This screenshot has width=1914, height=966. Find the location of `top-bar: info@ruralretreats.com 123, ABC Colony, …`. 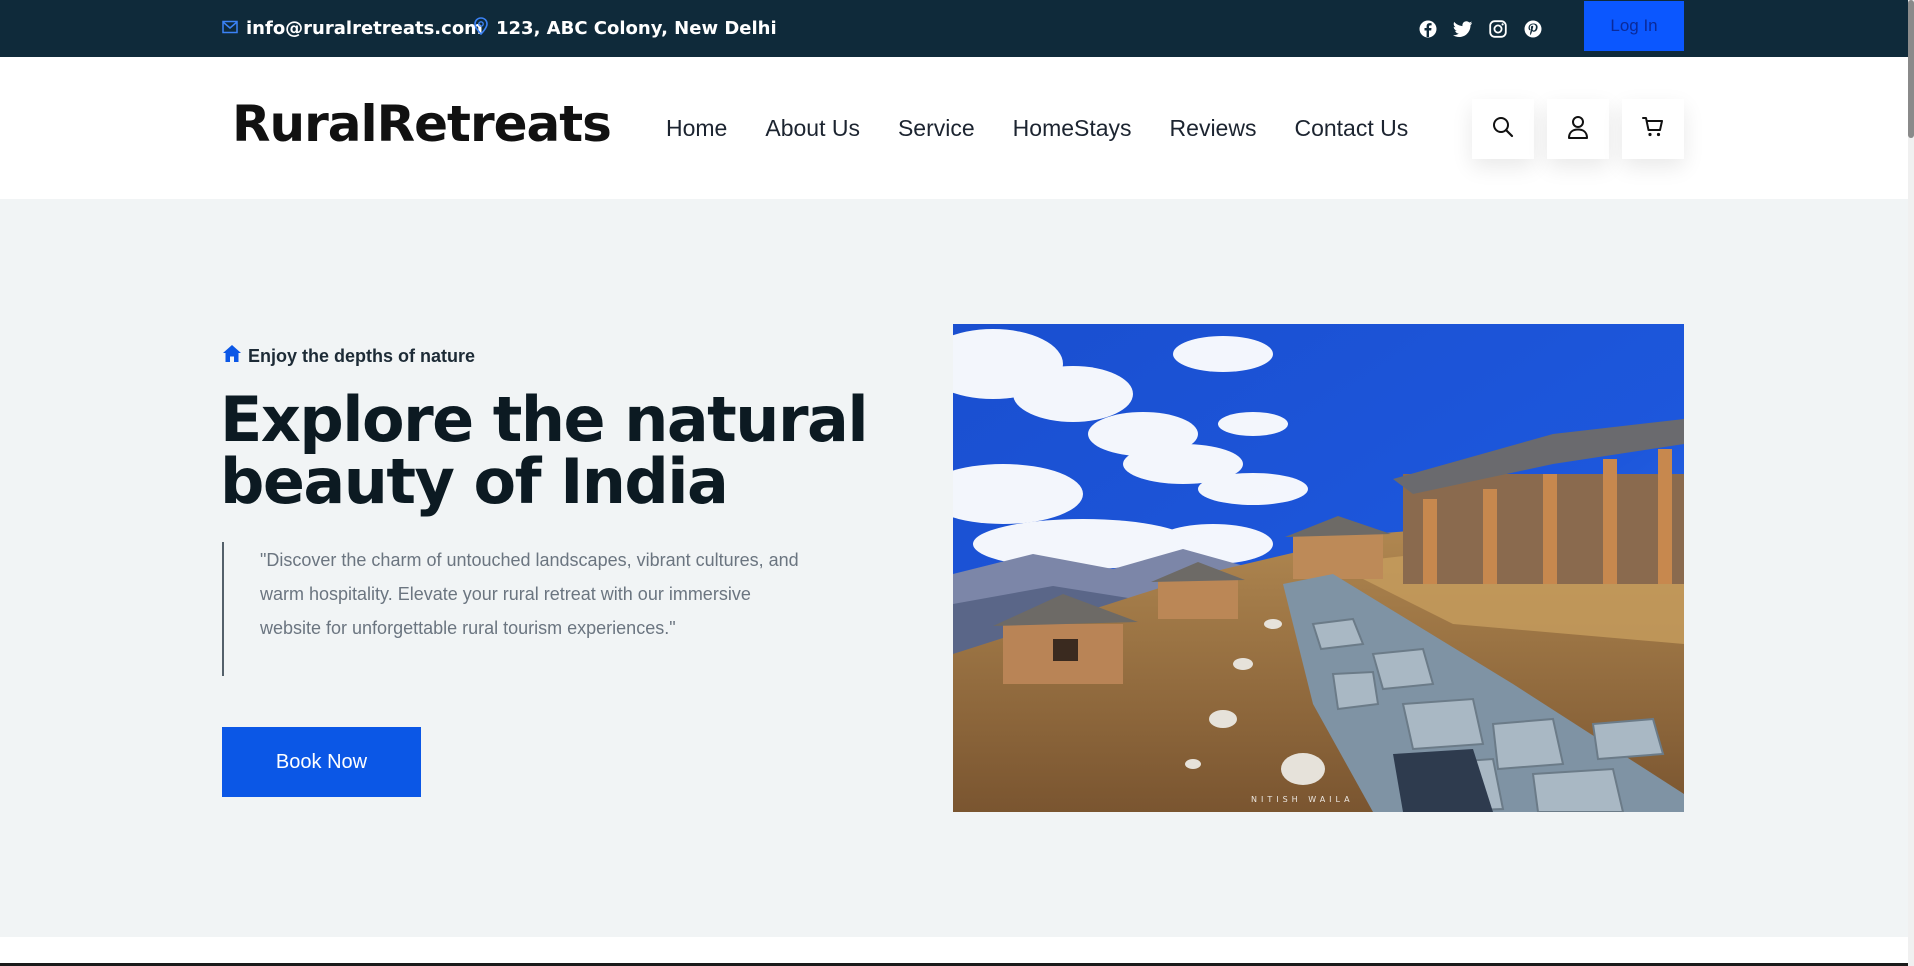

top-bar: info@ruralretreats.com 123, ABC Colony, … is located at coordinates (954, 28).